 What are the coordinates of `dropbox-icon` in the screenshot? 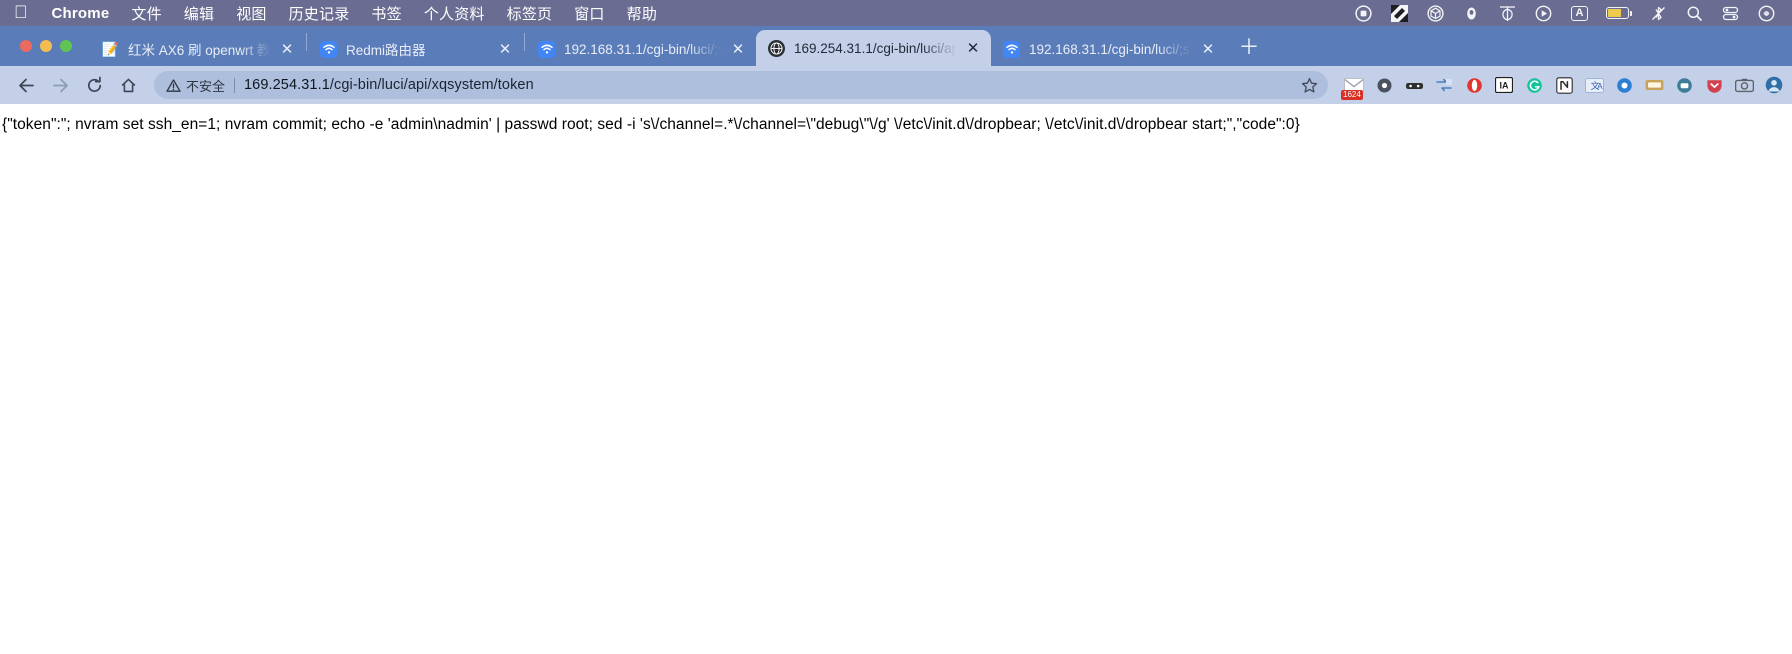 It's located at (1471, 13).